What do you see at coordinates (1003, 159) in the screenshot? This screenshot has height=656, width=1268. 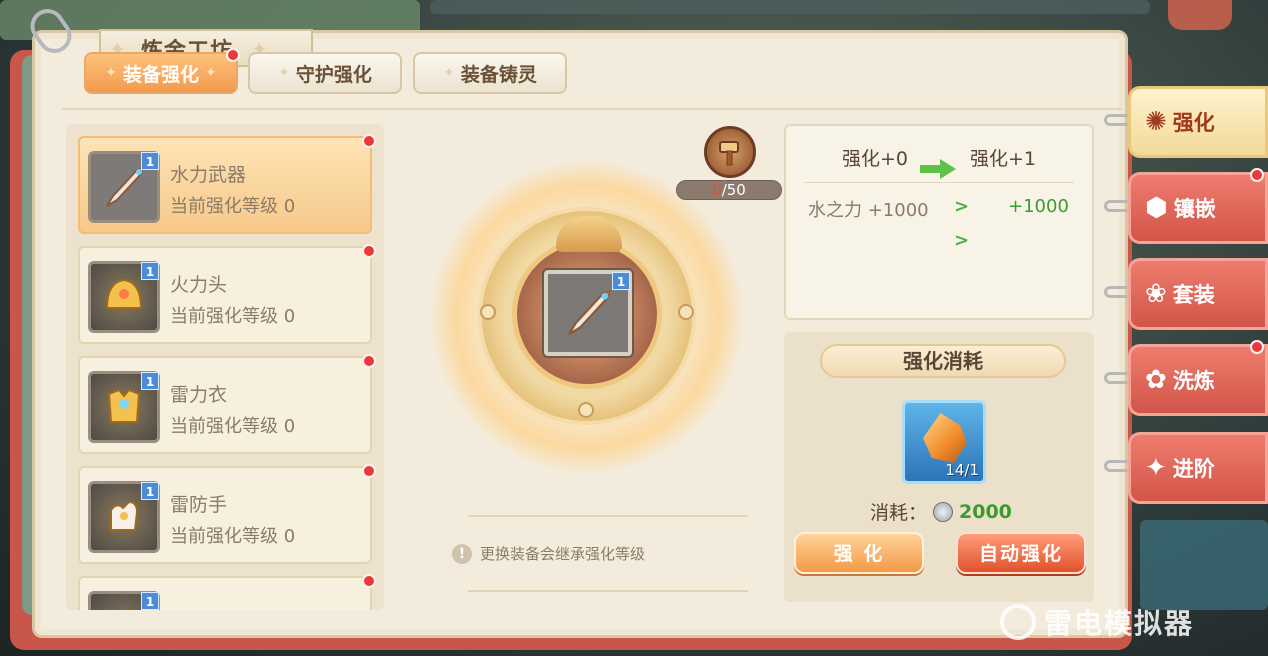 I see `next-level: 强化+1` at bounding box center [1003, 159].